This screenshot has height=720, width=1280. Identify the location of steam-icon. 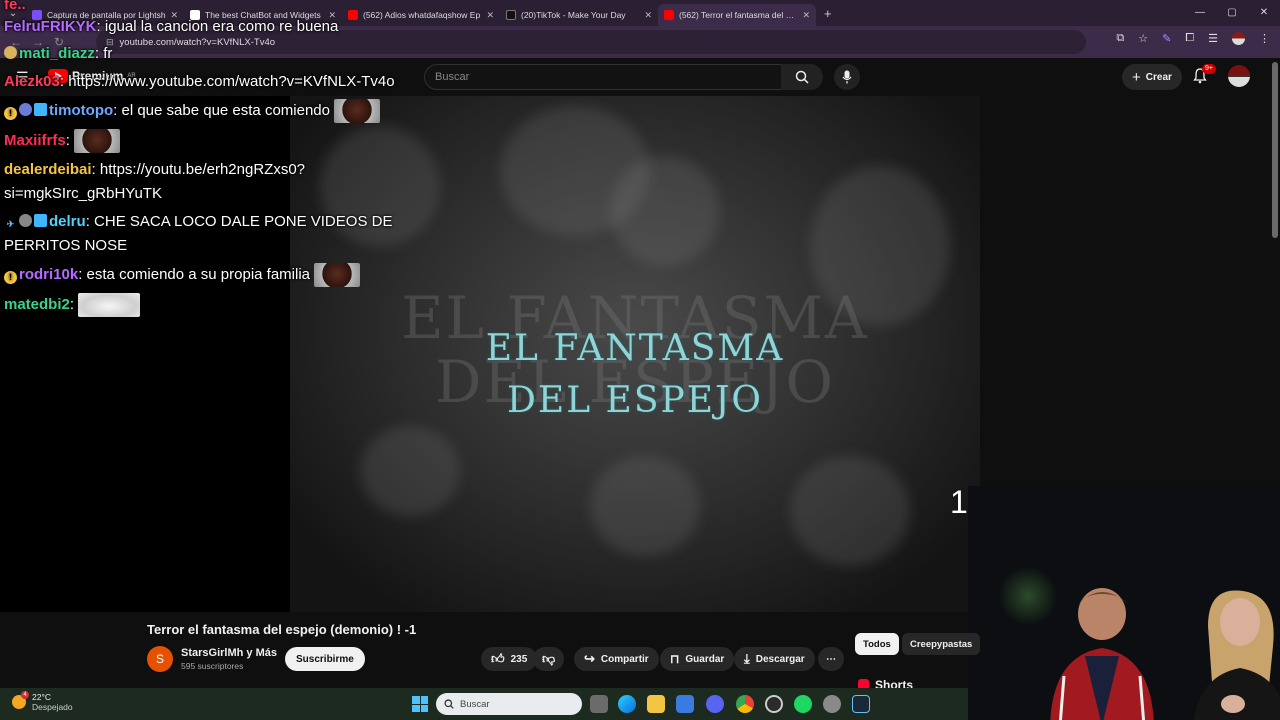
(861, 704).